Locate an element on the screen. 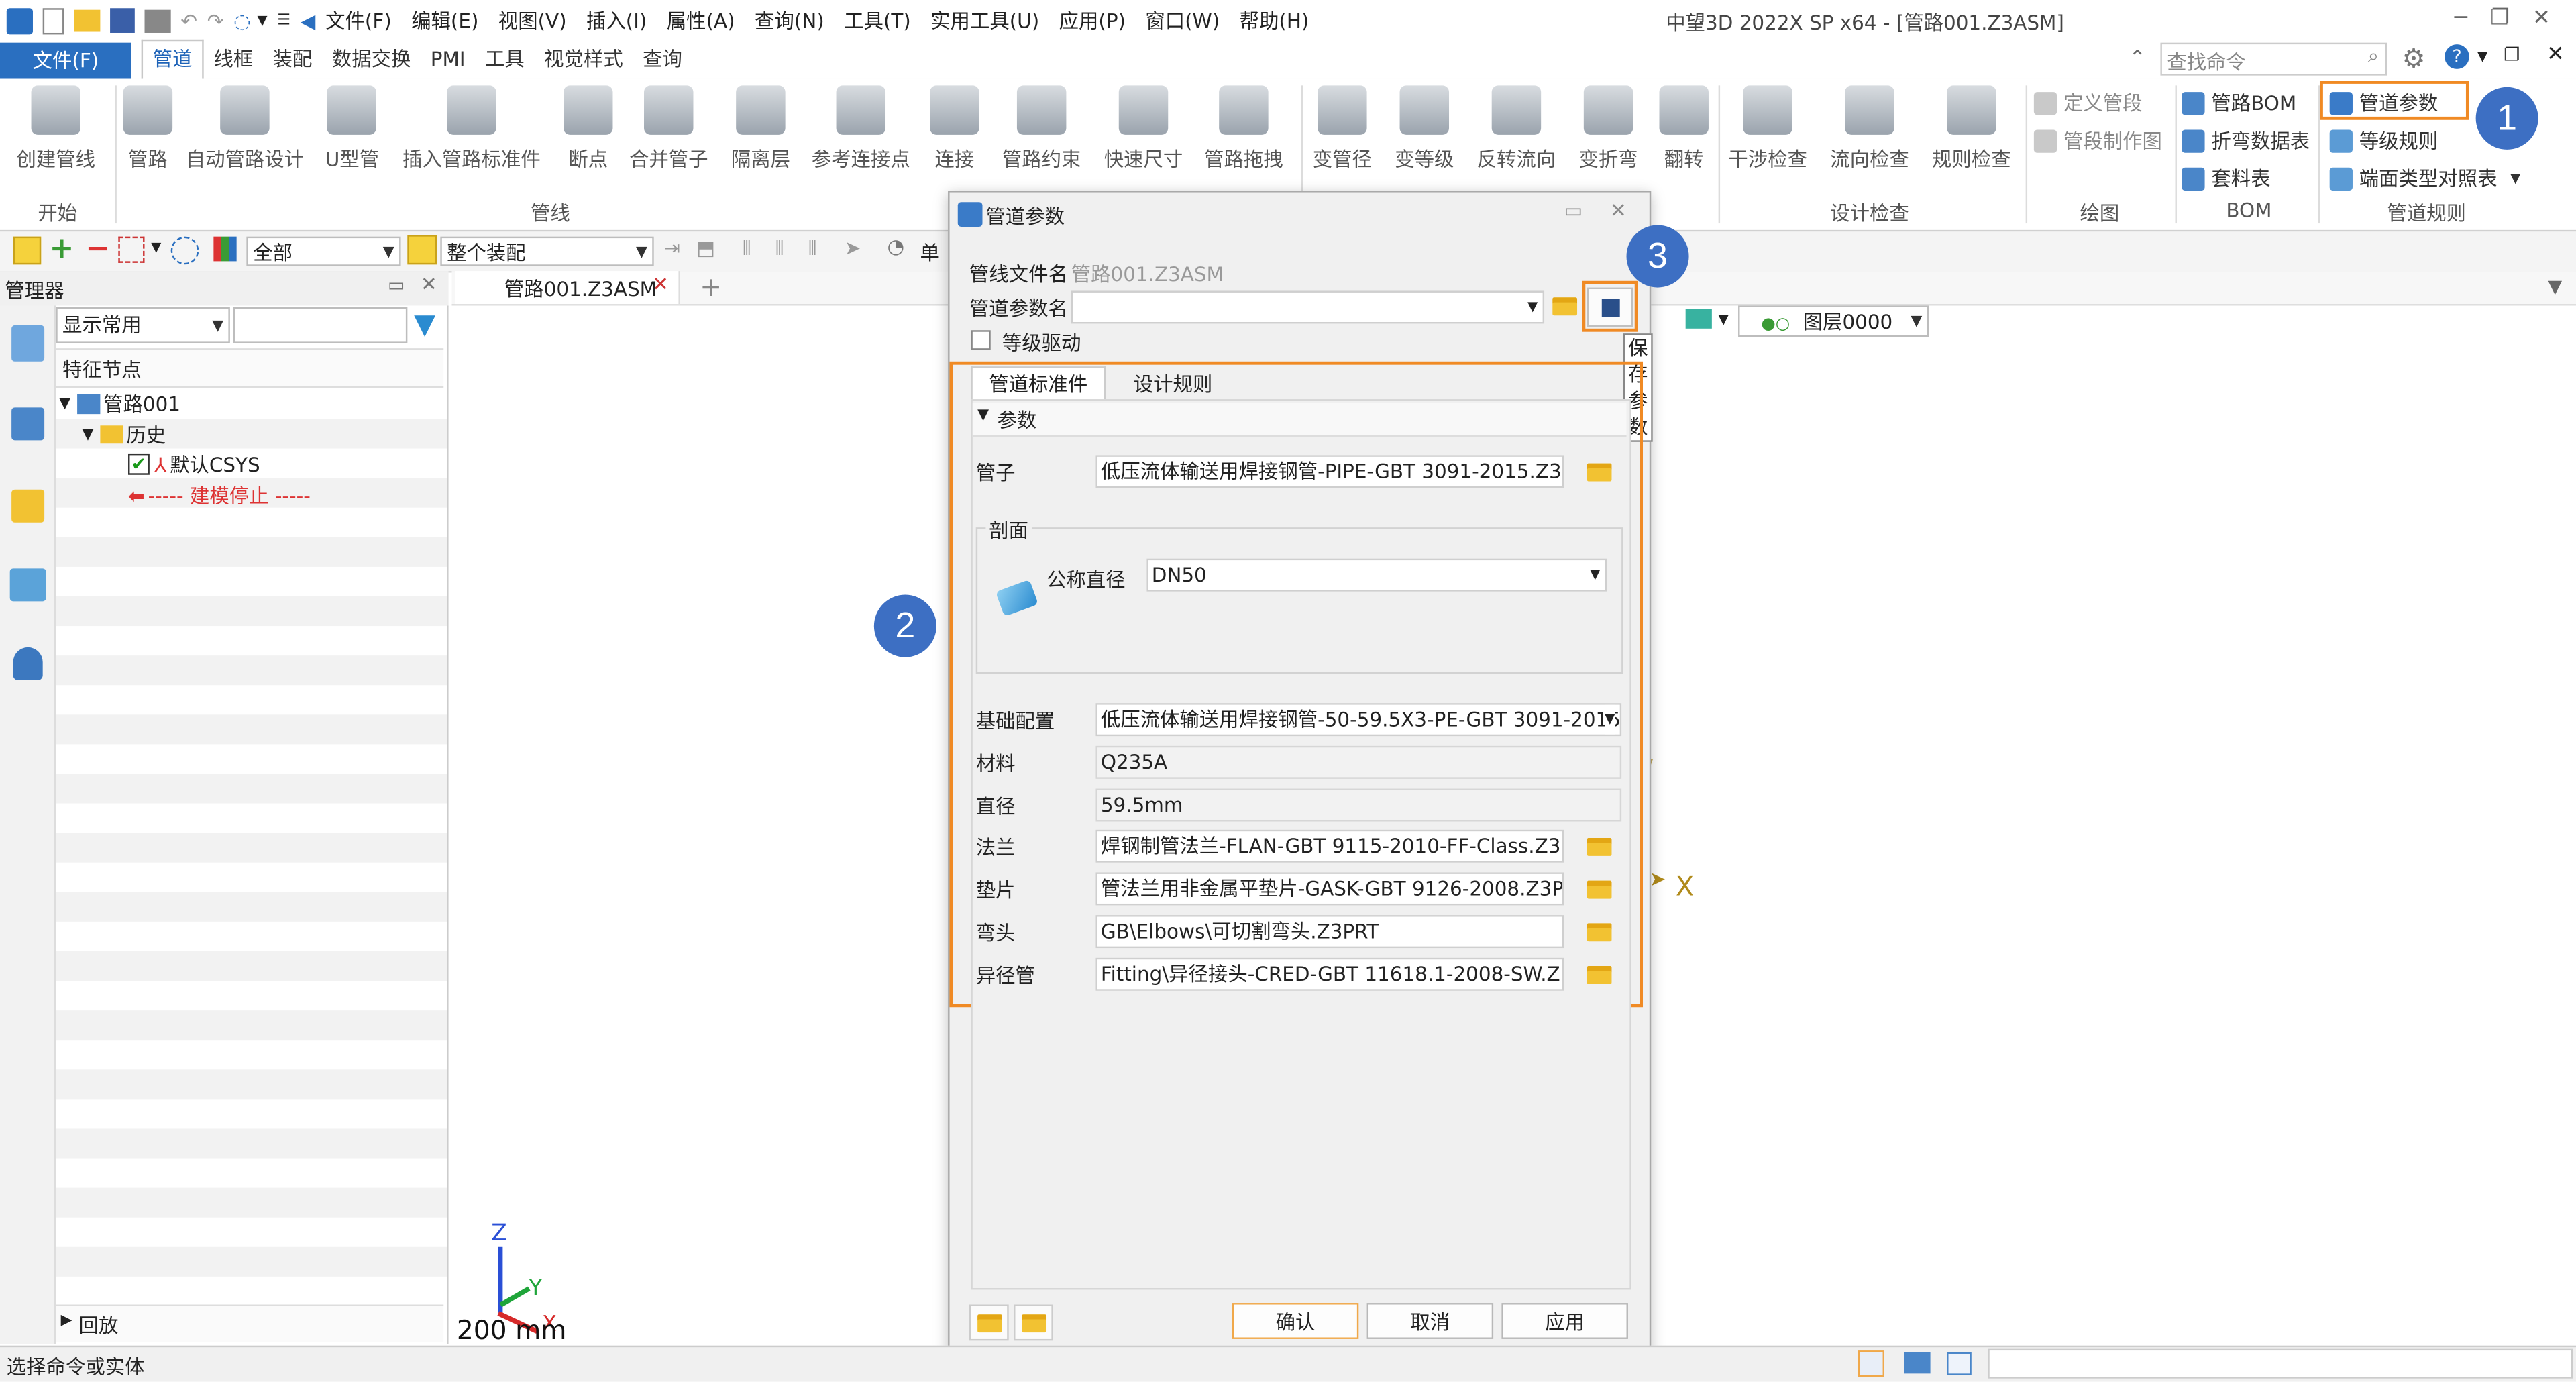 Image resolution: width=2576 pixels, height=1382 pixels. merge-pipes-button: 合并管子 is located at coordinates (668, 128).